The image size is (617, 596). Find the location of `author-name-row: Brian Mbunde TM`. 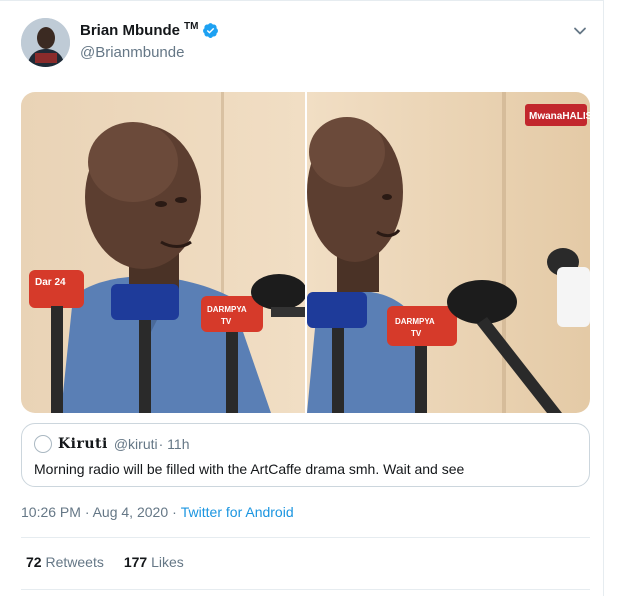

author-name-row: Brian Mbunde TM is located at coordinates (149, 30).